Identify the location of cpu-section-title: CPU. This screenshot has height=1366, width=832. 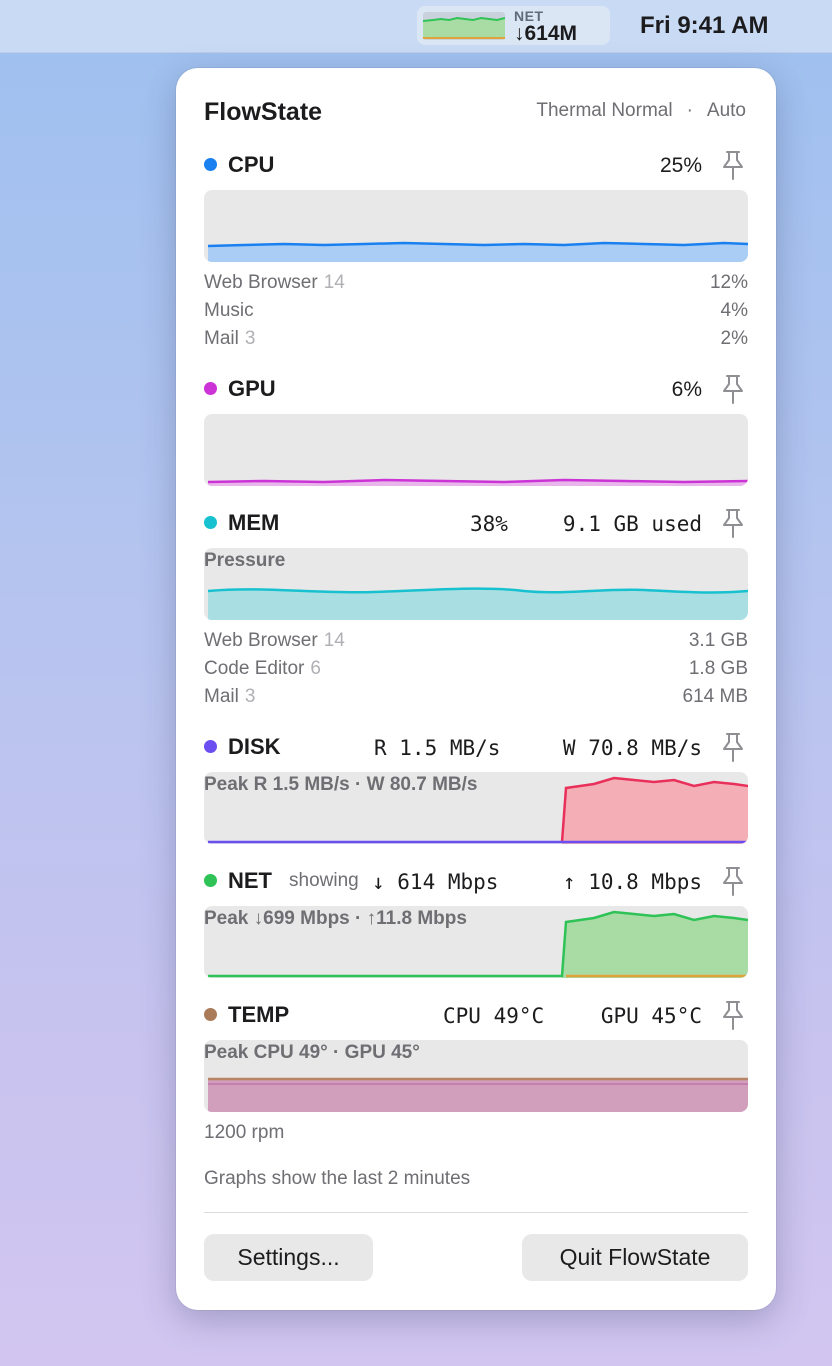
(251, 165).